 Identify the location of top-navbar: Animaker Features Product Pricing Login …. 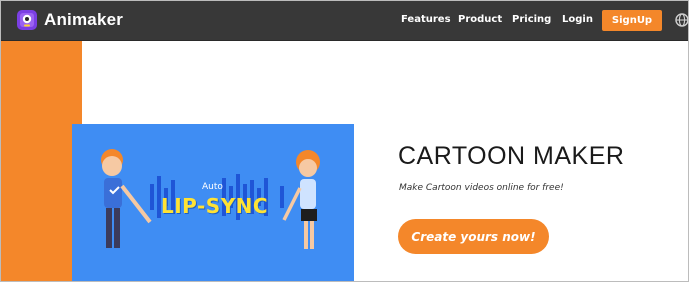
(344, 21).